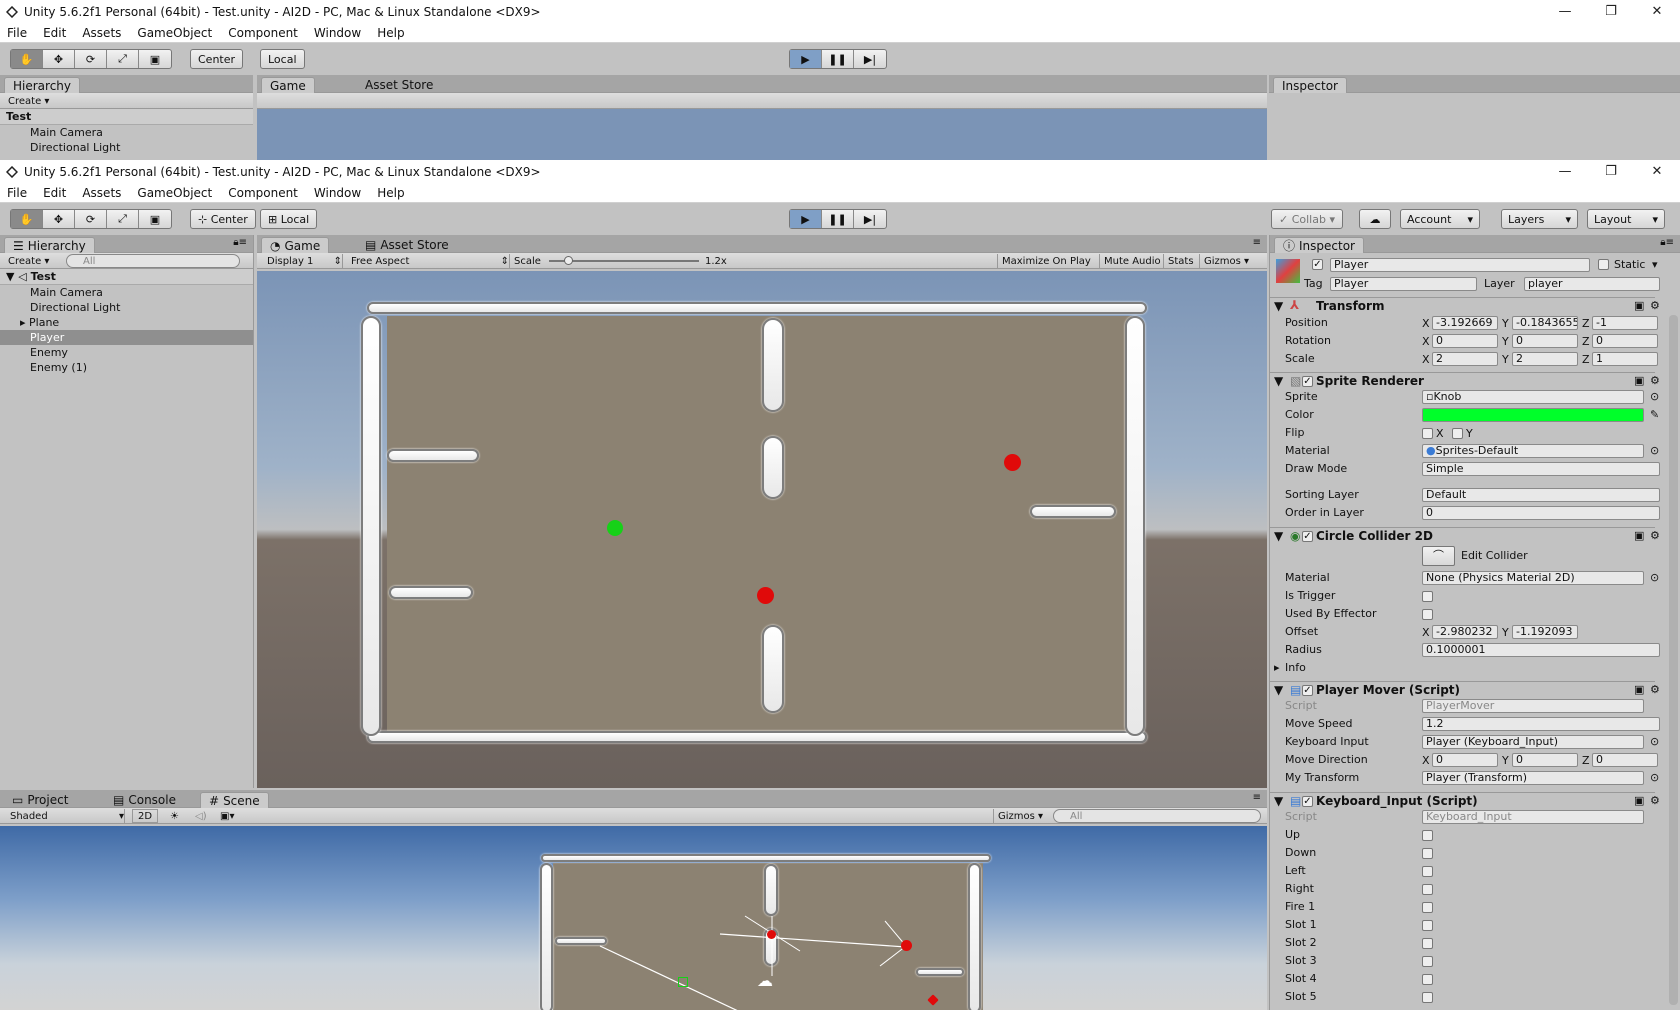 The image size is (1680, 1010). What do you see at coordinates (633, 918) in the screenshot?
I see `scene-viewport: ☁` at bounding box center [633, 918].